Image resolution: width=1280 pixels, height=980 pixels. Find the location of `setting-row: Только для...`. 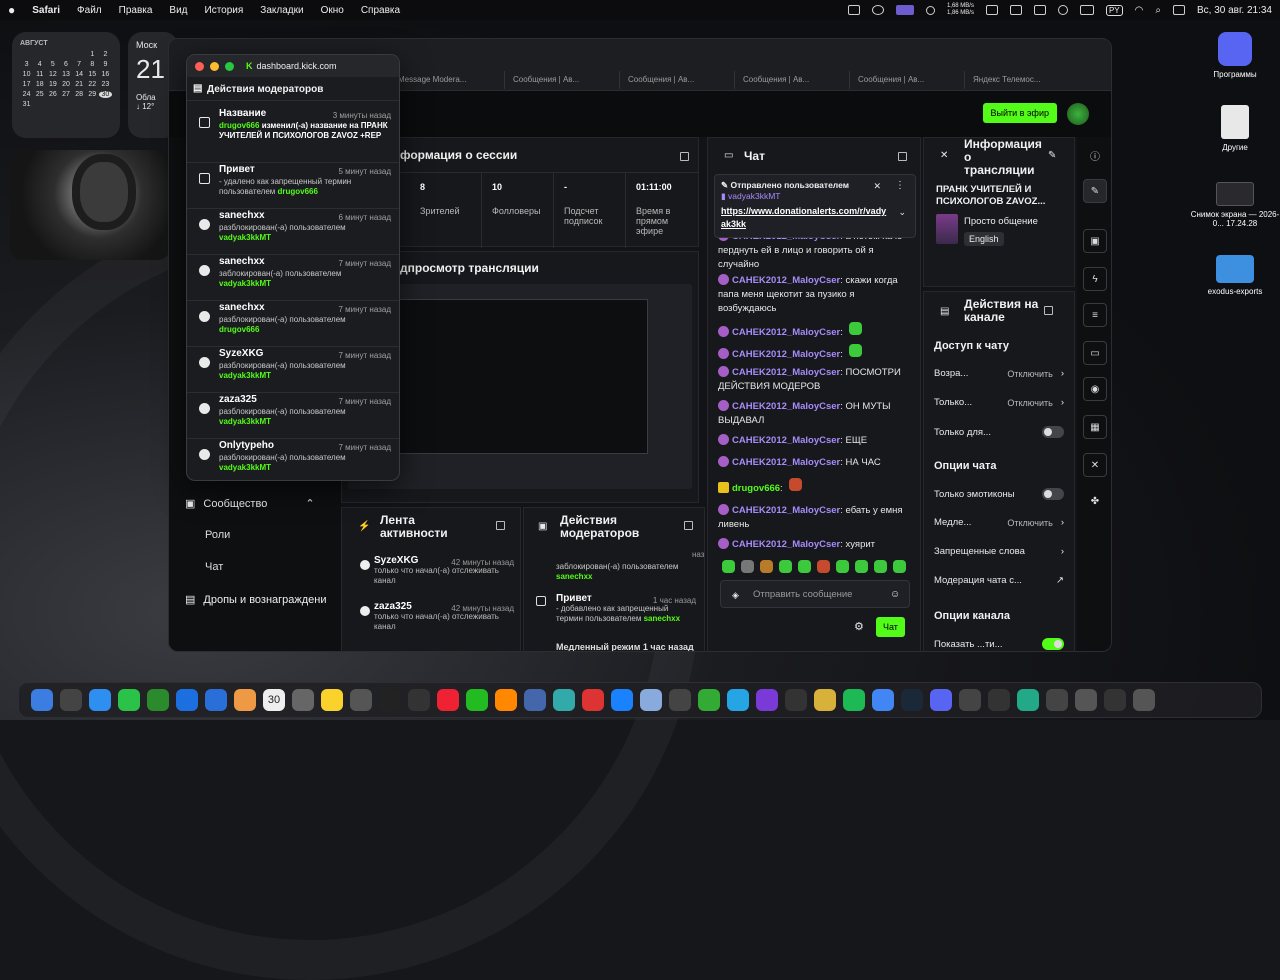

setting-row: Только для... is located at coordinates (999, 432).